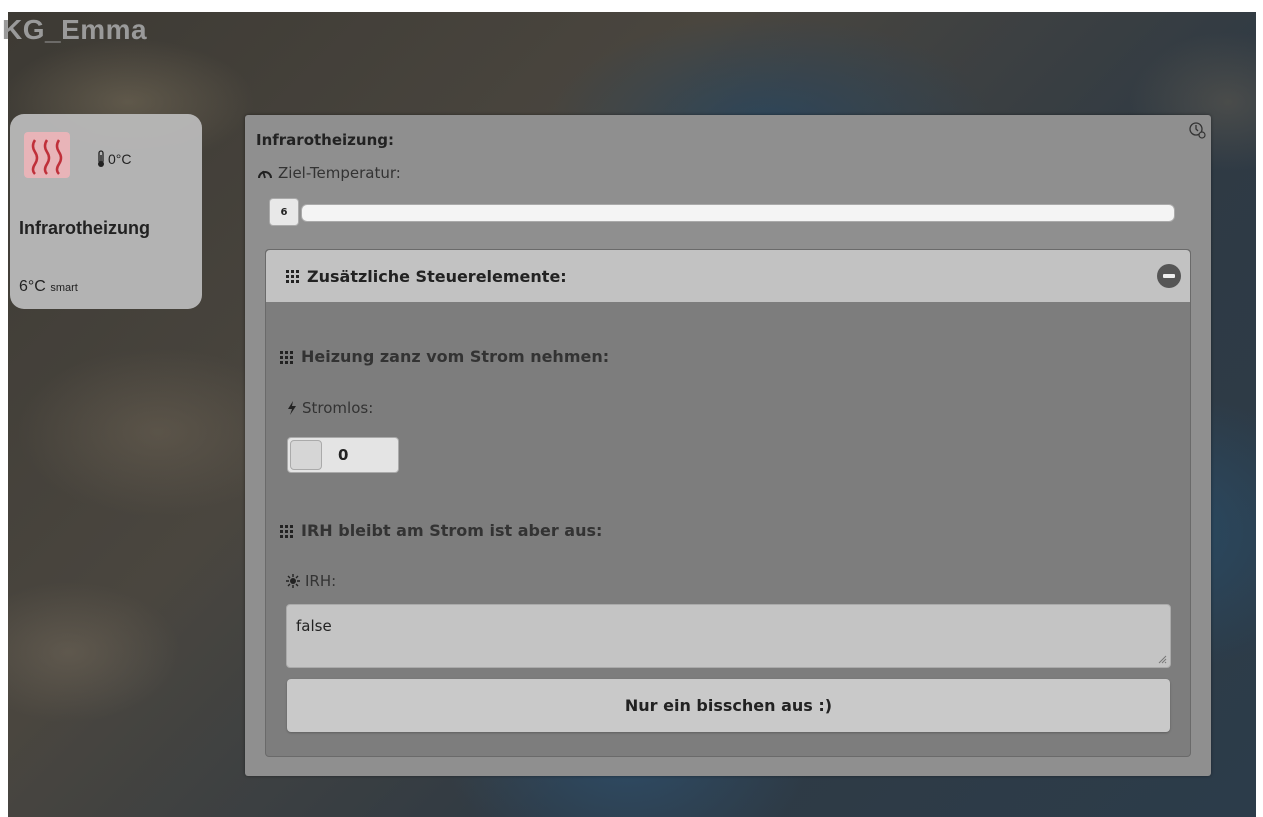 The image size is (1263, 817). I want to click on collapse-minus-icon, so click(1169, 276).